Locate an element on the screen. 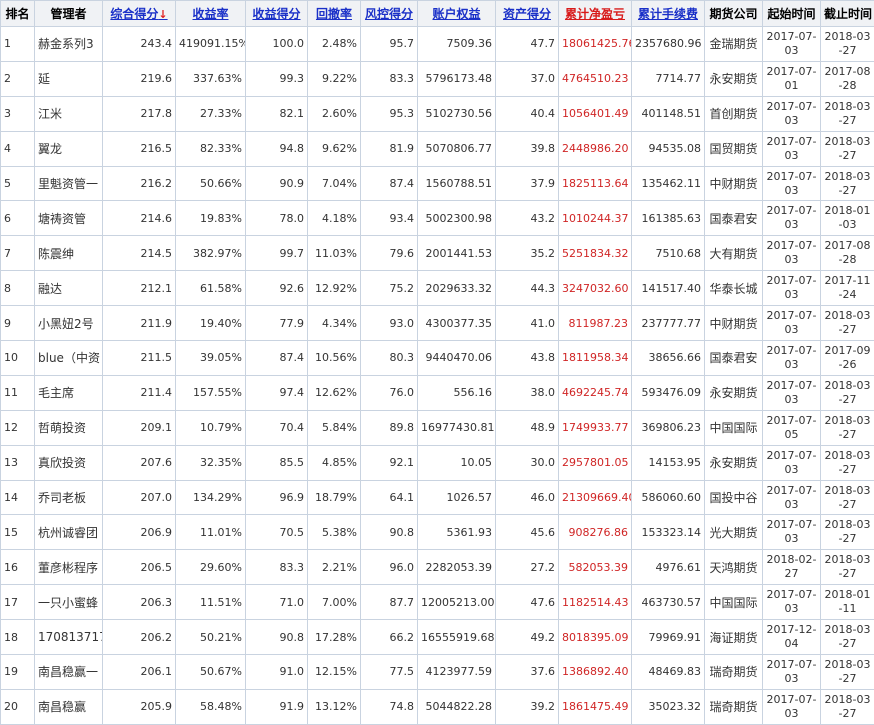 The height and width of the screenshot is (725, 874). account-equity: 1560788.51 is located at coordinates (456, 183).